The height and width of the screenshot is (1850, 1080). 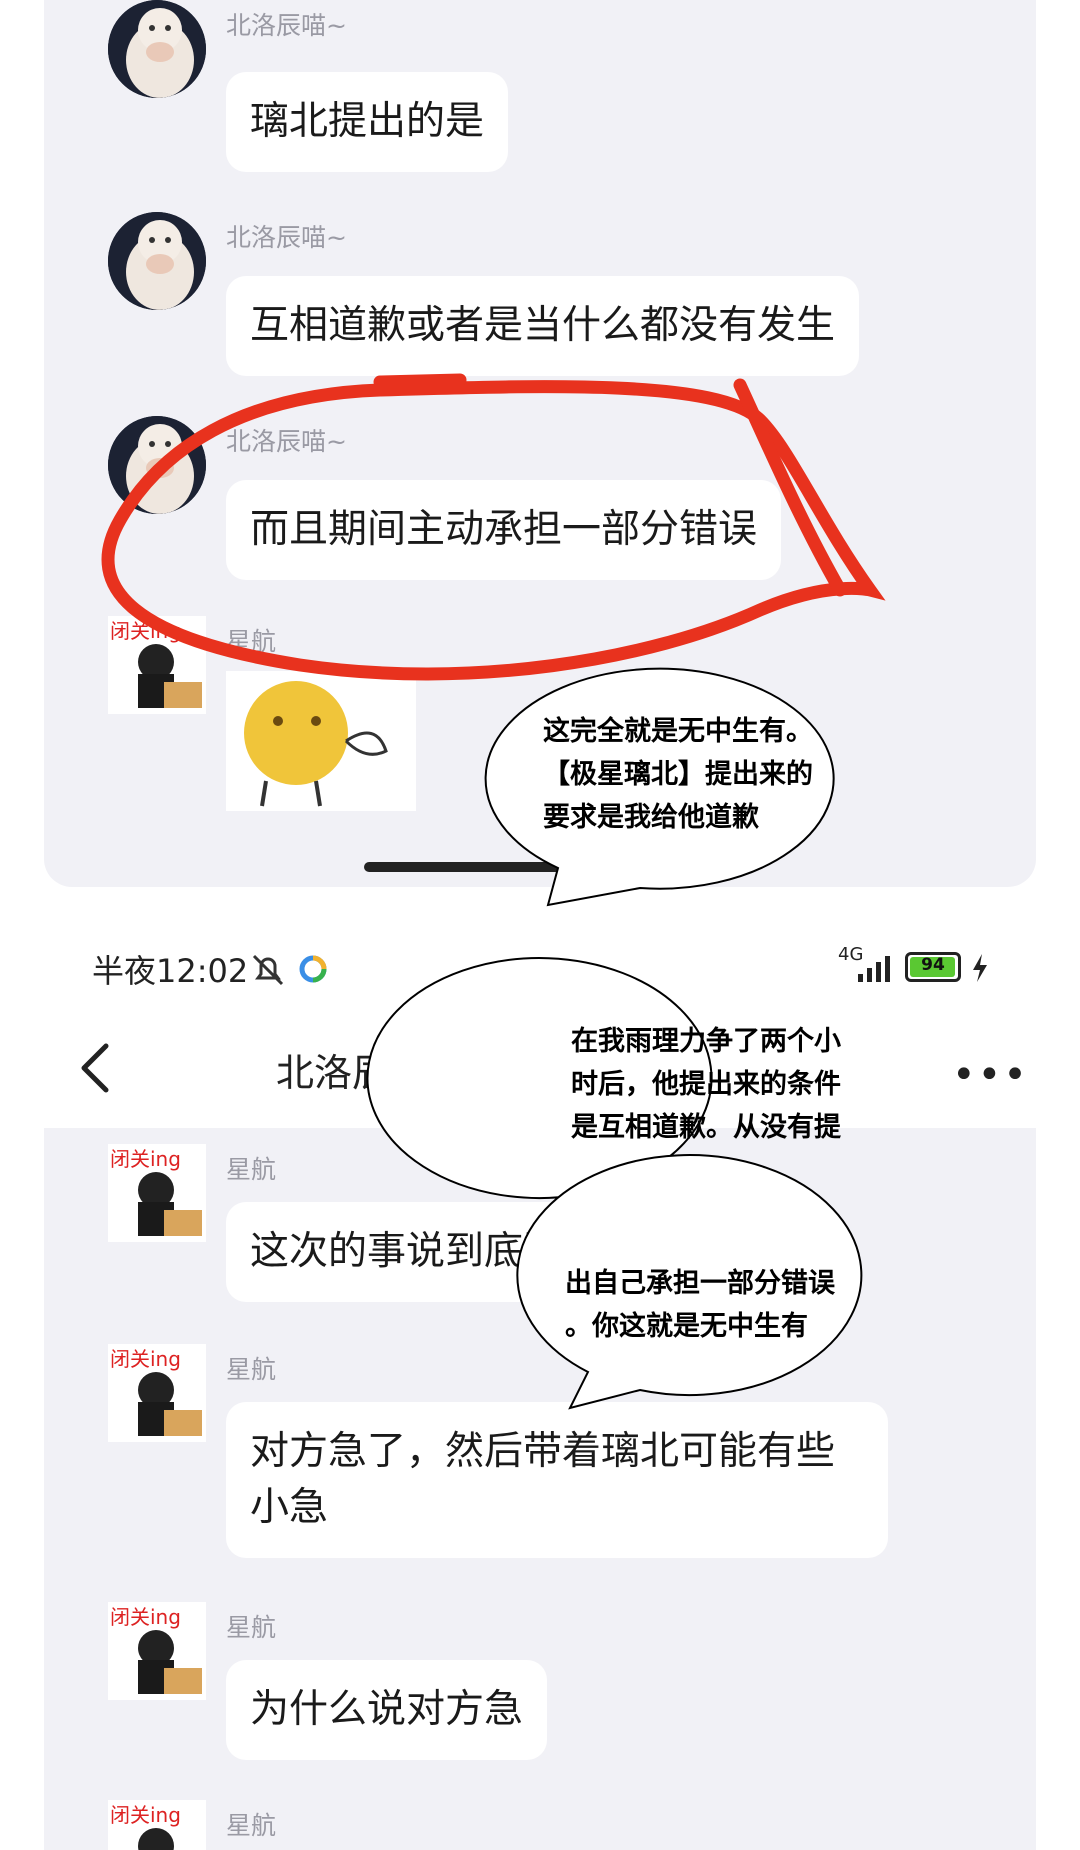 What do you see at coordinates (700, 1305) in the screenshot?
I see `callout-text-3: 出自己承担一部分错误 。你这就是无中生有` at bounding box center [700, 1305].